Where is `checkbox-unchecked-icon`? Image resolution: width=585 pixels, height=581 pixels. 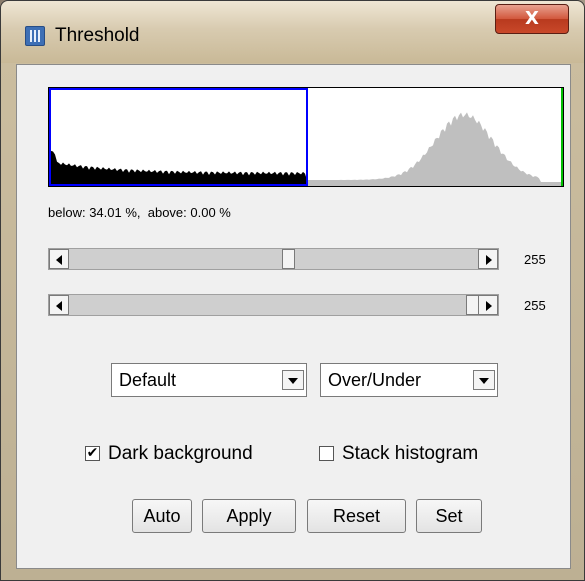
checkbox-unchecked-icon is located at coordinates (326, 453).